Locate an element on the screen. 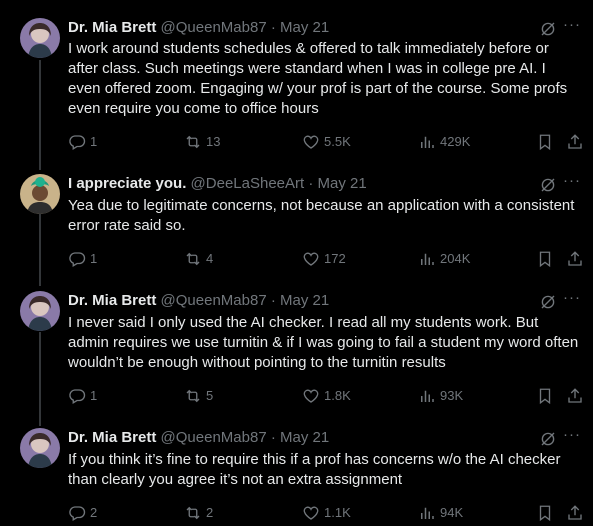 The image size is (593, 526). like-count: 1.1K is located at coordinates (337, 512).